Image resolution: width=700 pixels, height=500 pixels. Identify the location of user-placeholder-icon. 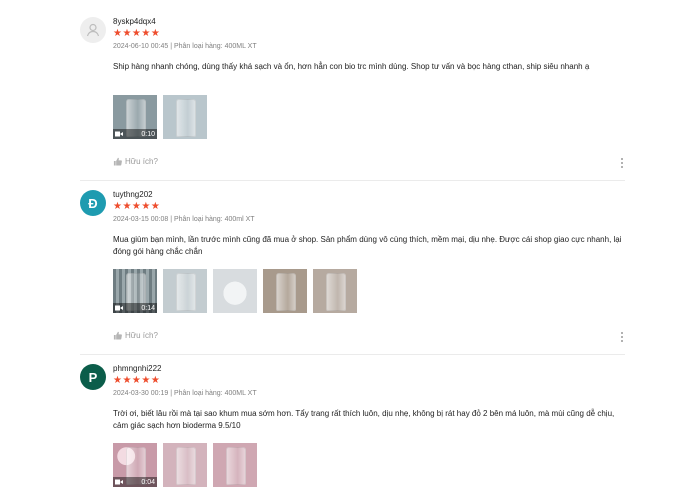
(93, 30).